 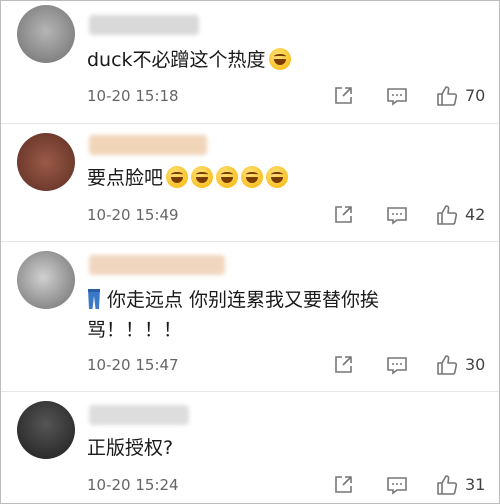 I want to click on like-count: 30, so click(x=475, y=364).